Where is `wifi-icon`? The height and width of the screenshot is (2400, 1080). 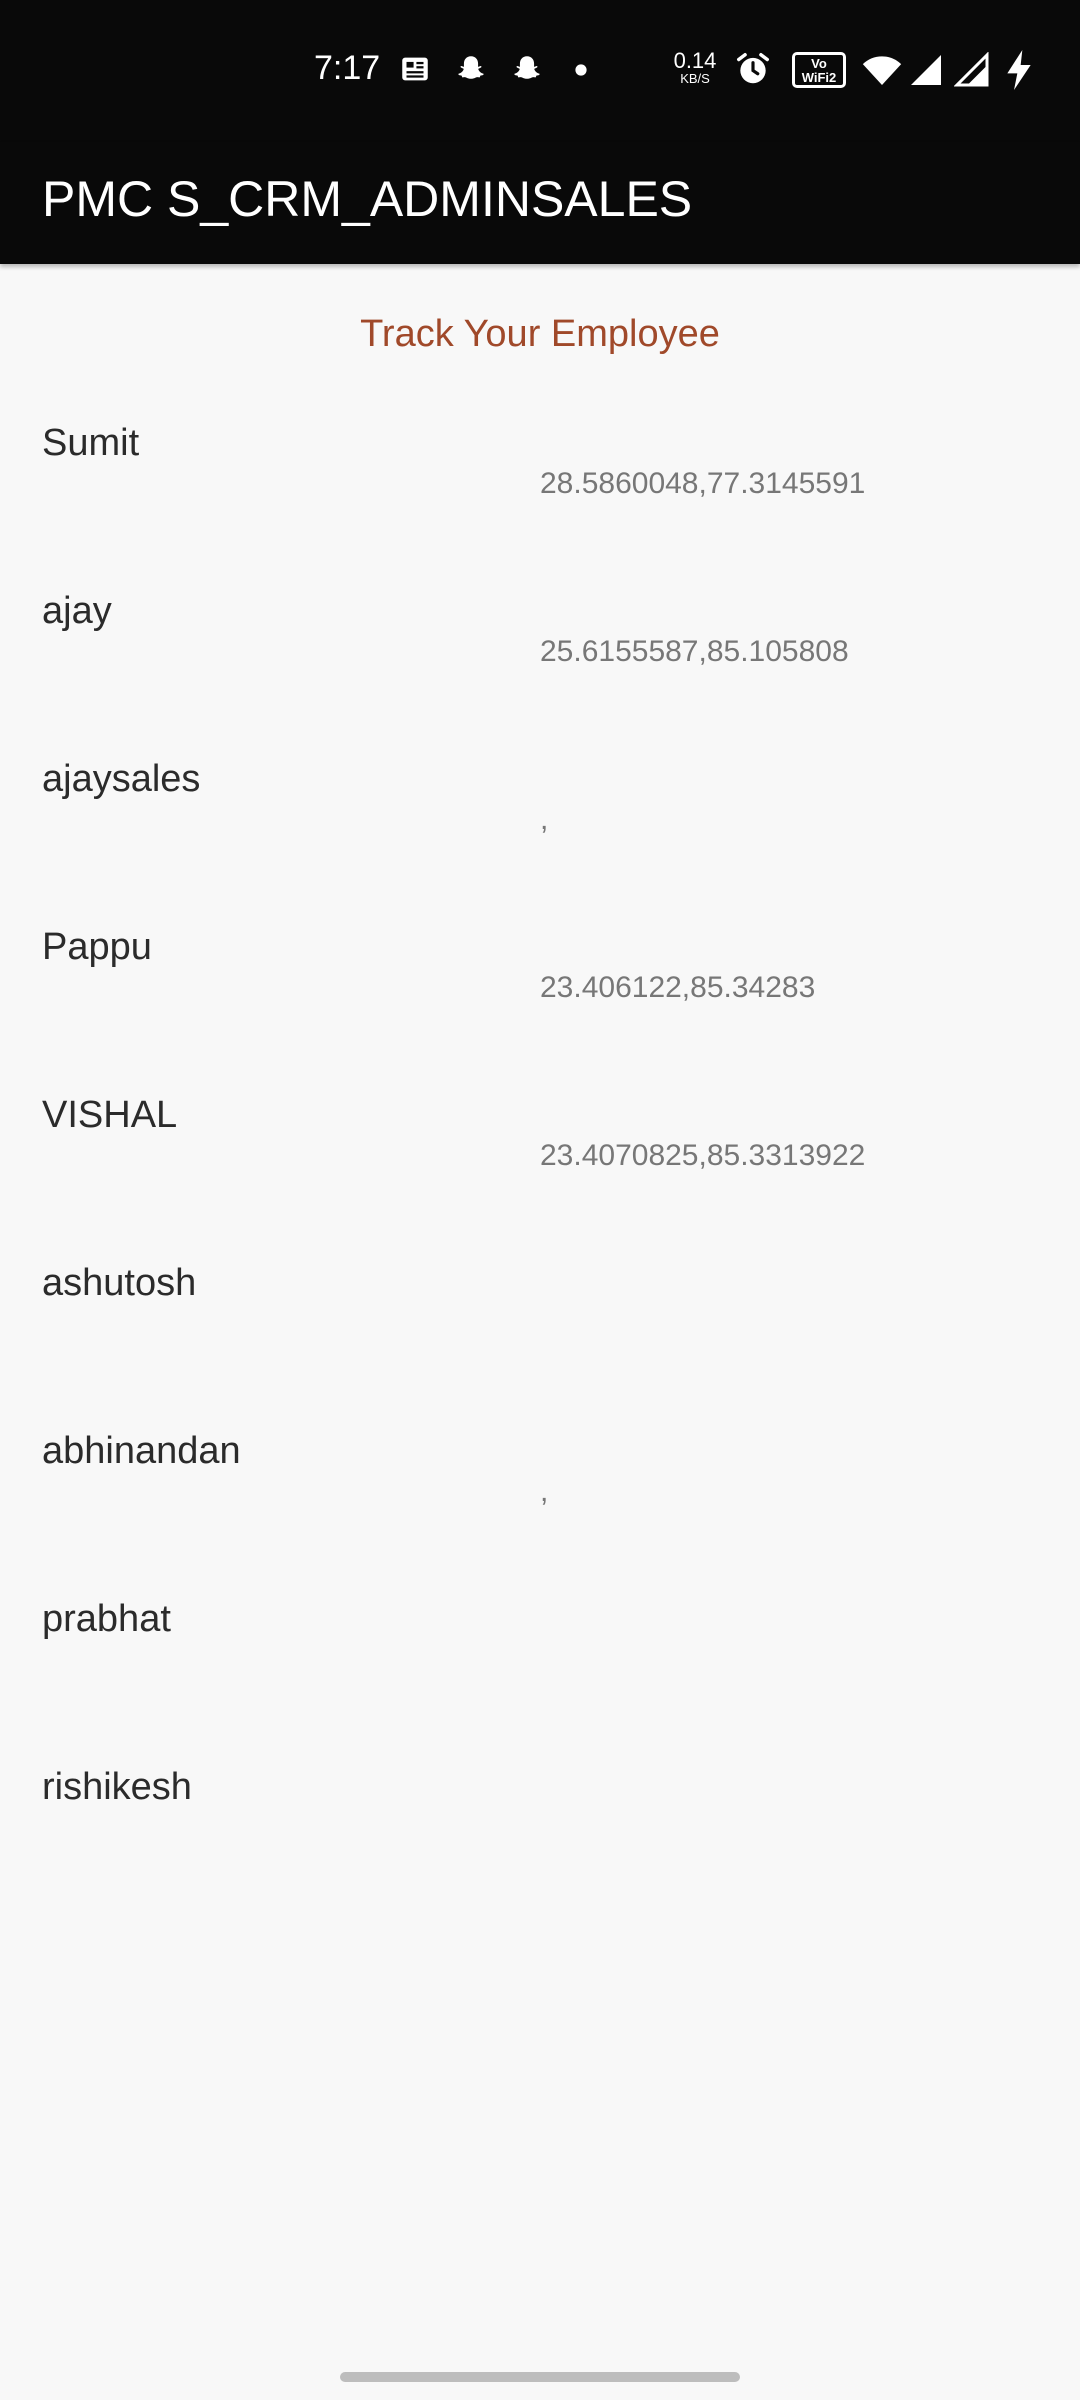
wifi-icon is located at coordinates (882, 70).